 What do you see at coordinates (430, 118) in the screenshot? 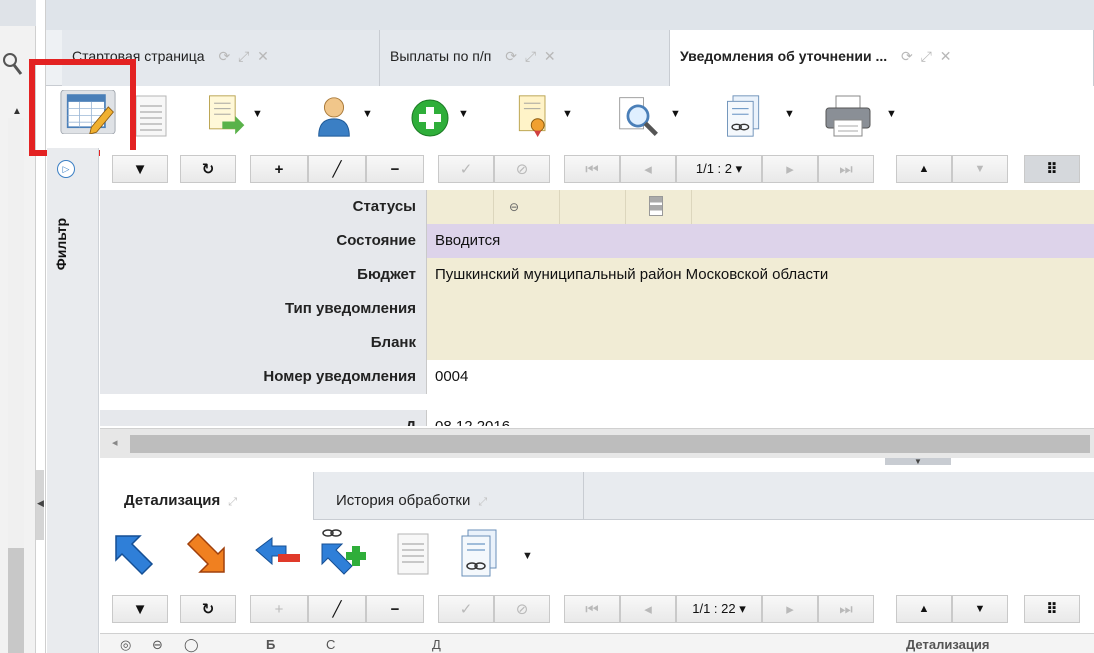
I see `add-icon` at bounding box center [430, 118].